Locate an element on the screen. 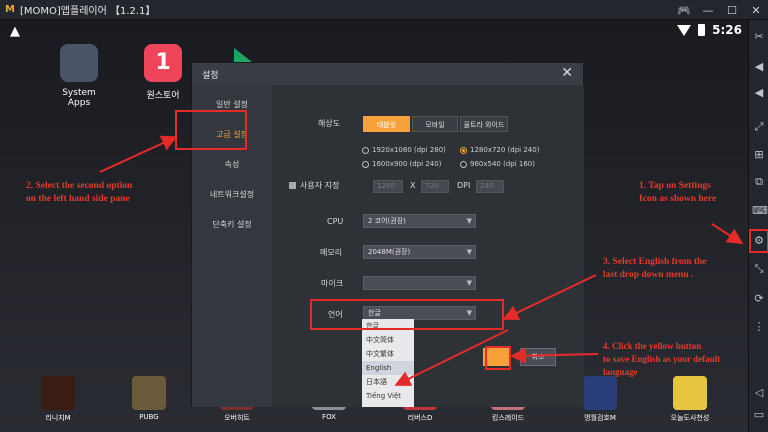  language-option: Tiếng Việt is located at coordinates (388, 396).